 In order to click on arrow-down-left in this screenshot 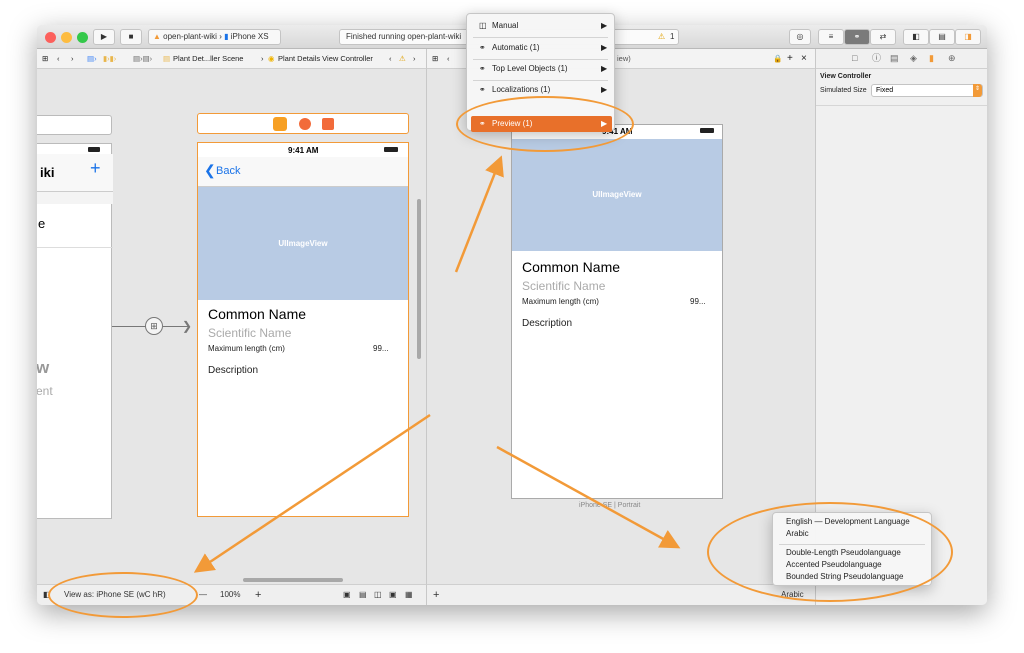, I will do `click(312, 493)`.